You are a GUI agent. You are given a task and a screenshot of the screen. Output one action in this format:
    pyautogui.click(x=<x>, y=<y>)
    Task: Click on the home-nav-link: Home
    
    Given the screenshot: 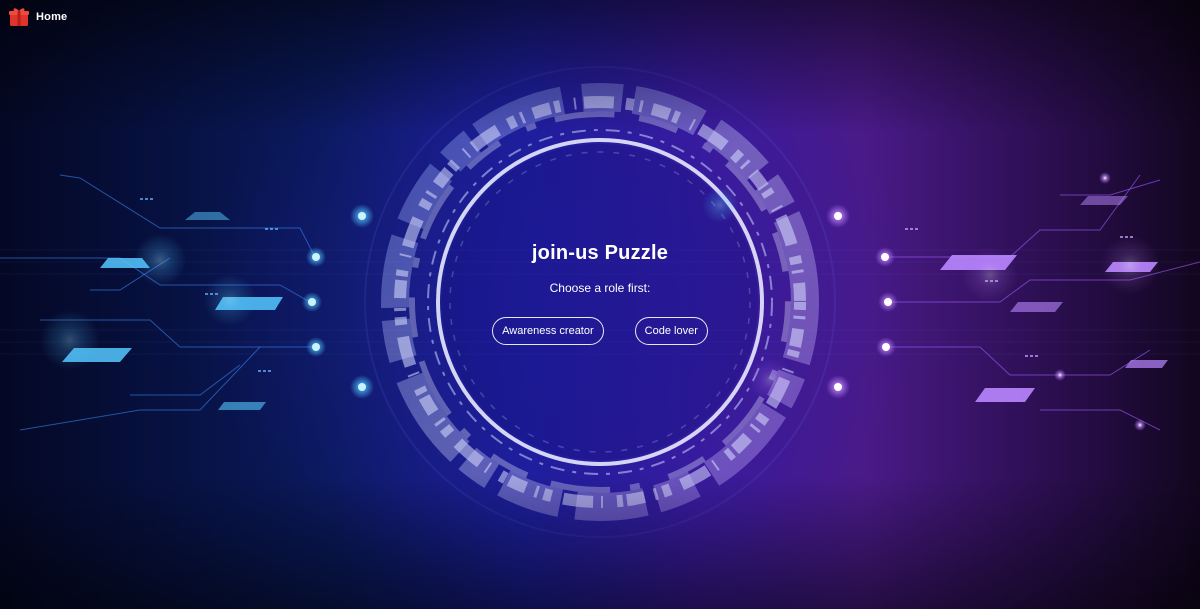 What is the action you would take?
    pyautogui.click(x=33, y=17)
    